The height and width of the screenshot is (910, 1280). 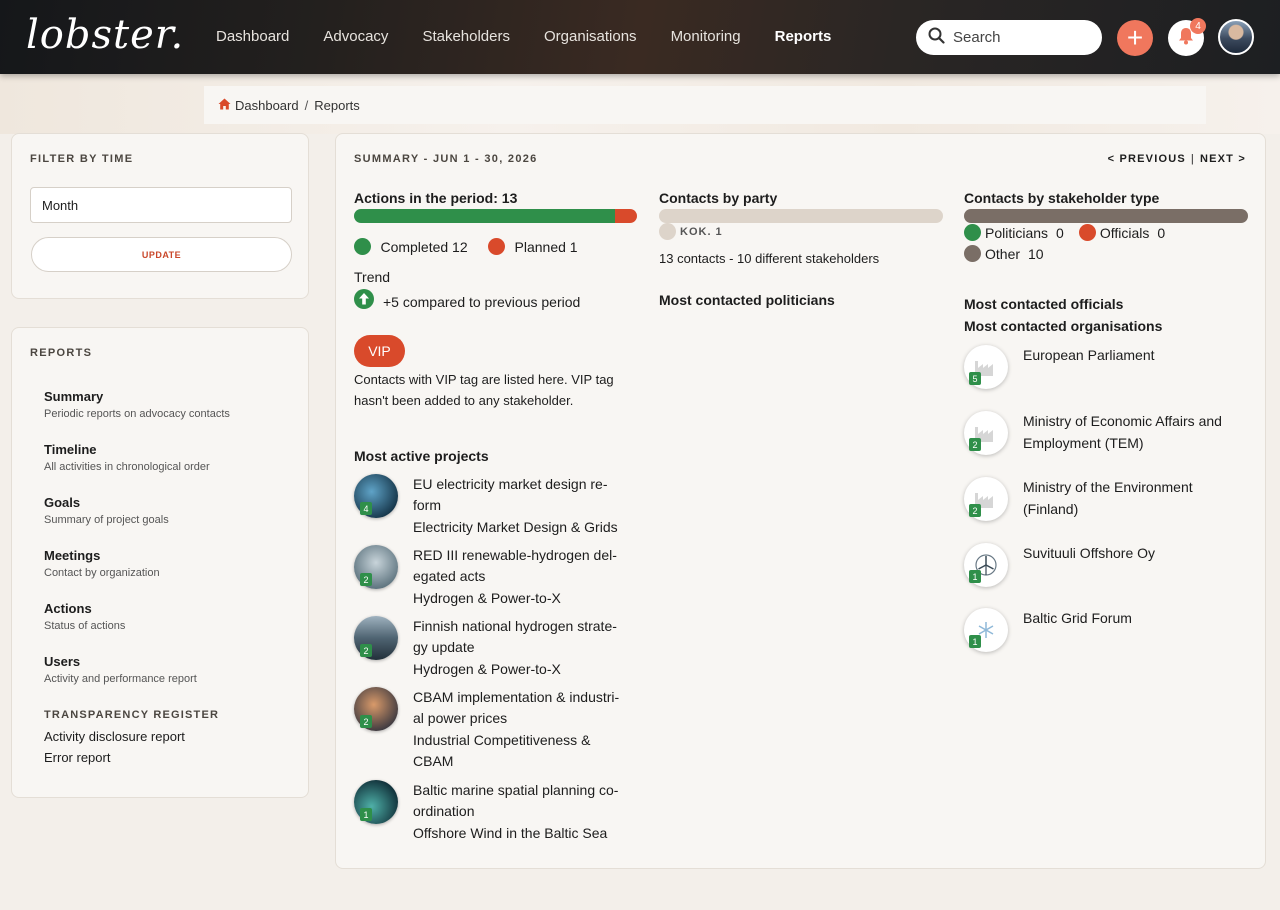 I want to click on report-item-desc: Summary of project goals, so click(x=106, y=520).